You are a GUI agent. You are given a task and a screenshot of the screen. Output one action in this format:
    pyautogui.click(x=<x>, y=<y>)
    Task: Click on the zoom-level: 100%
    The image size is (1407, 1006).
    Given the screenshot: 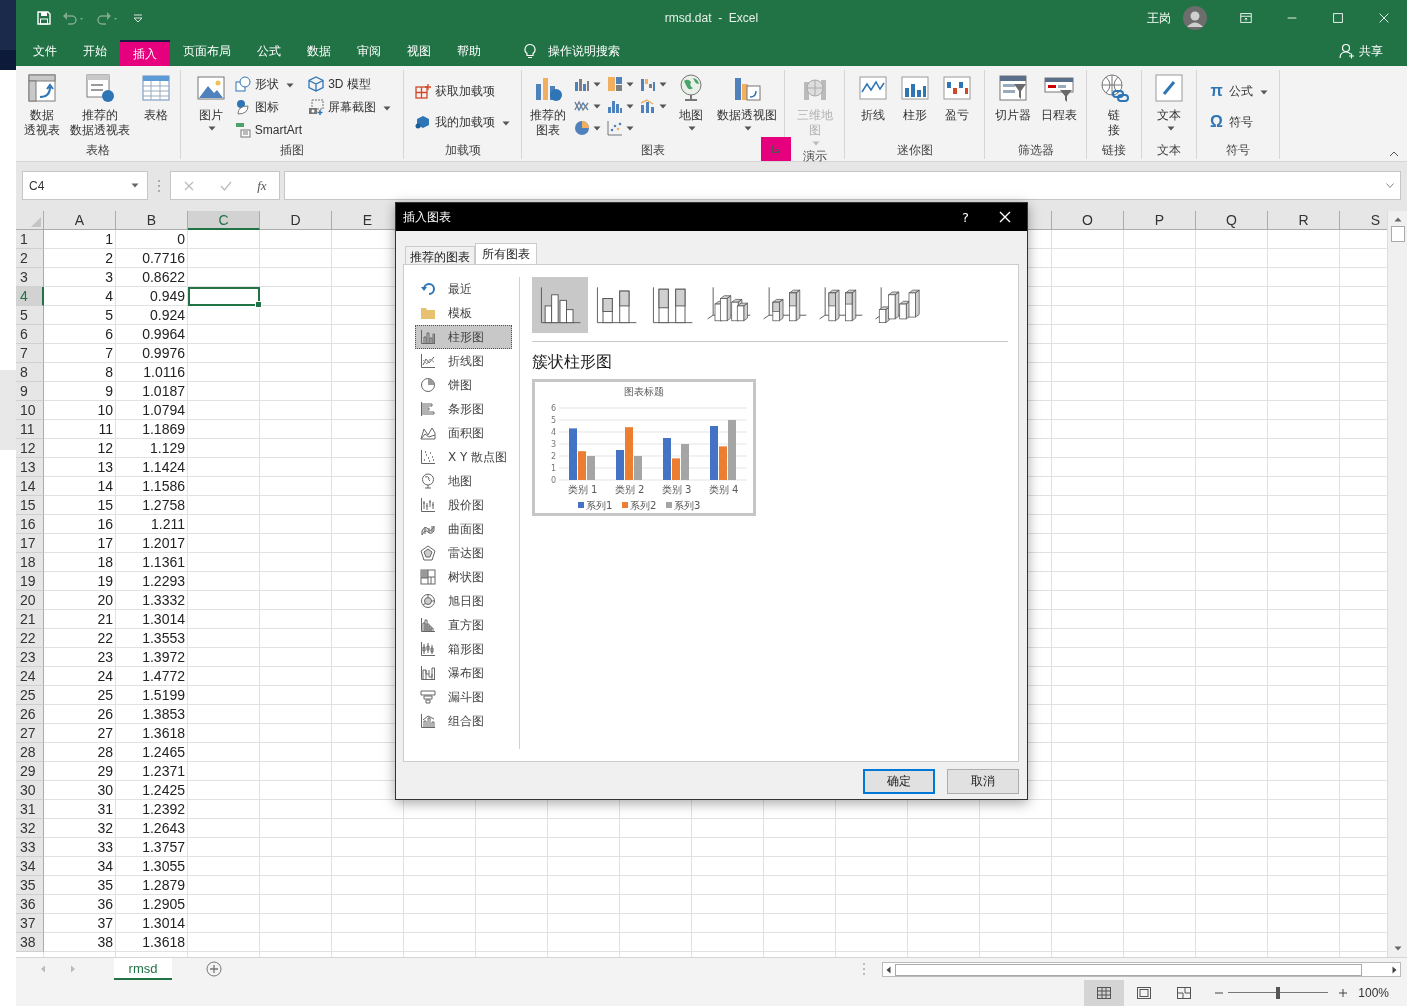 What is the action you would take?
    pyautogui.click(x=1373, y=993)
    